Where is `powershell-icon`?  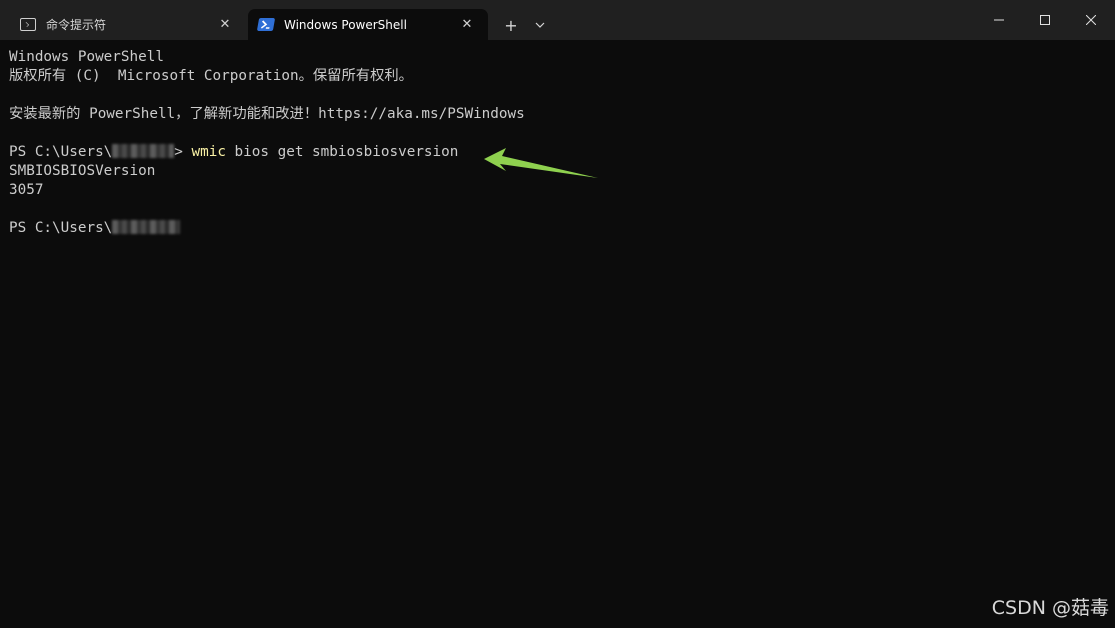 powershell-icon is located at coordinates (266, 24).